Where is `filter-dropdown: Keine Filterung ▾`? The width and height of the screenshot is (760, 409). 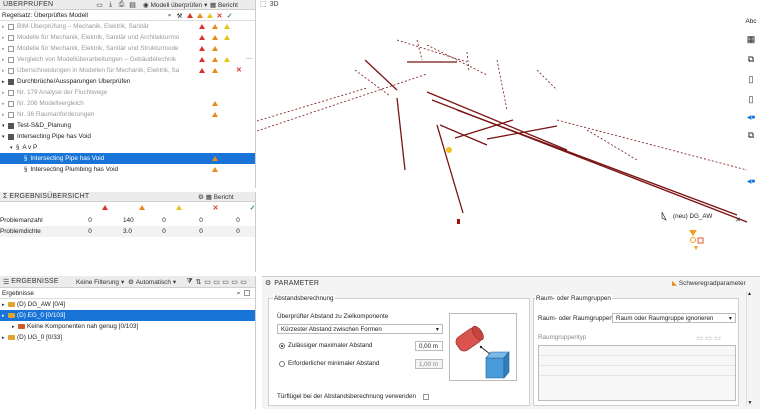 filter-dropdown: Keine Filterung ▾ is located at coordinates (100, 282).